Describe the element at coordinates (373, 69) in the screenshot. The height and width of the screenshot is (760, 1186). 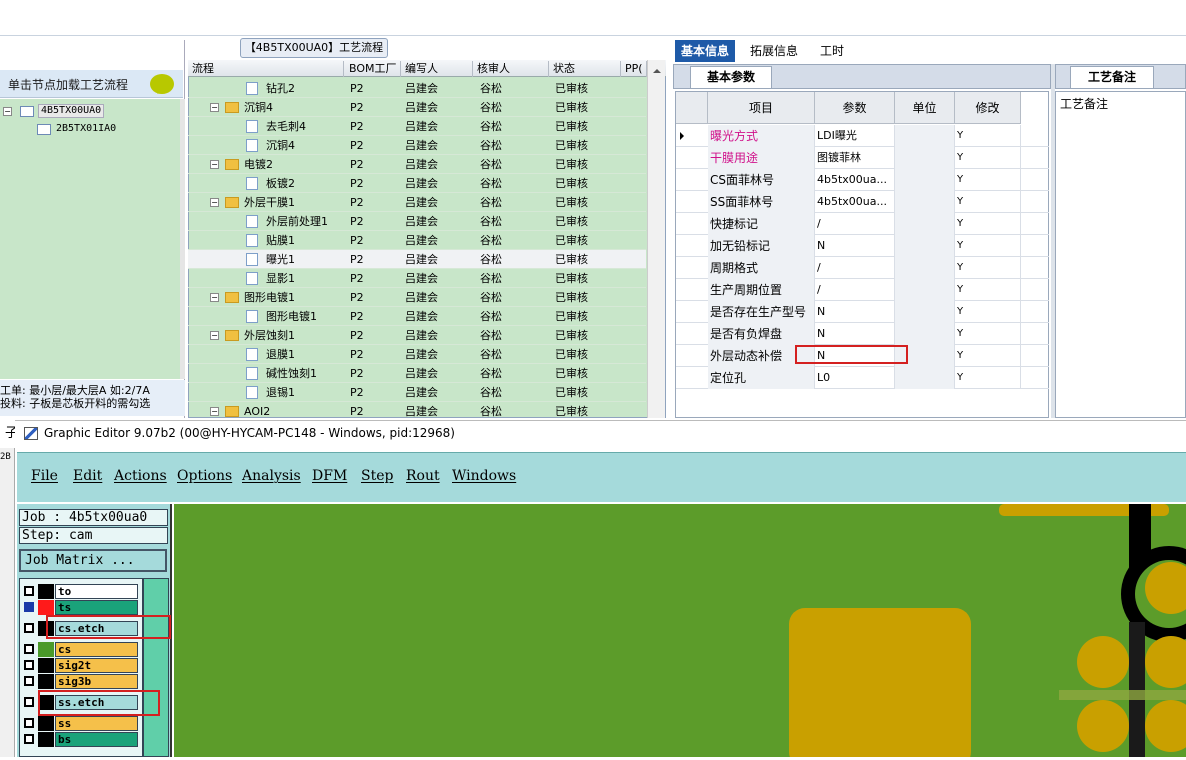
I see `col-header-bom: BOM工厂` at that location.